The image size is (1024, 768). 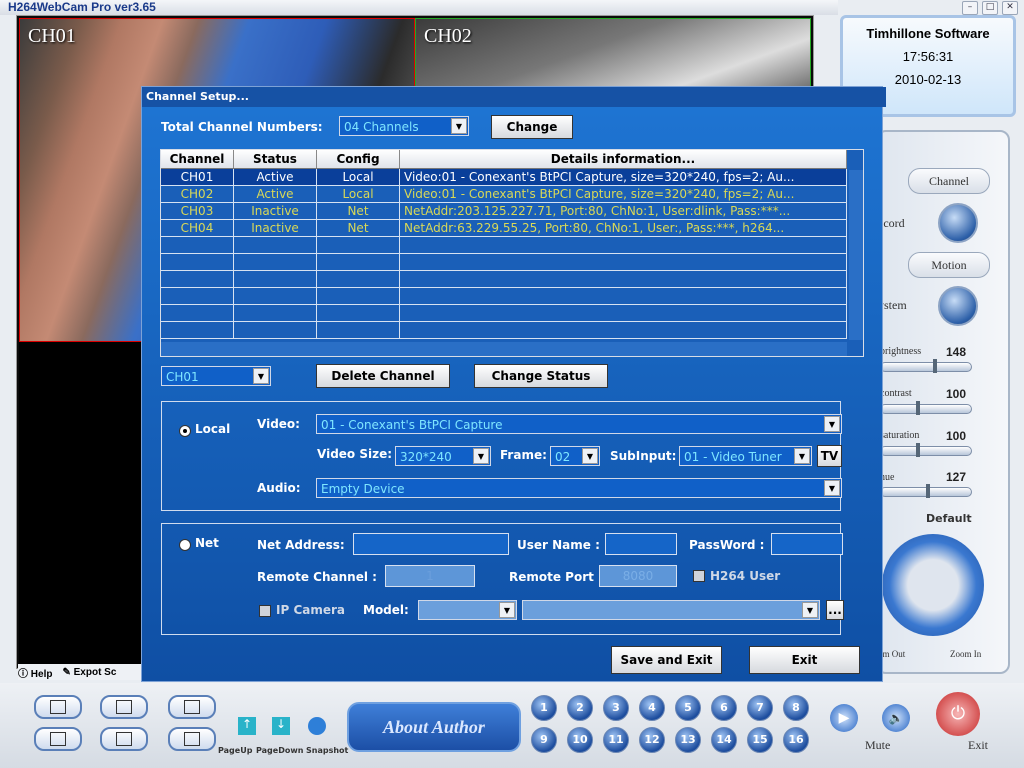 What do you see at coordinates (760, 708) in the screenshot?
I see `channel-number-button: 7` at bounding box center [760, 708].